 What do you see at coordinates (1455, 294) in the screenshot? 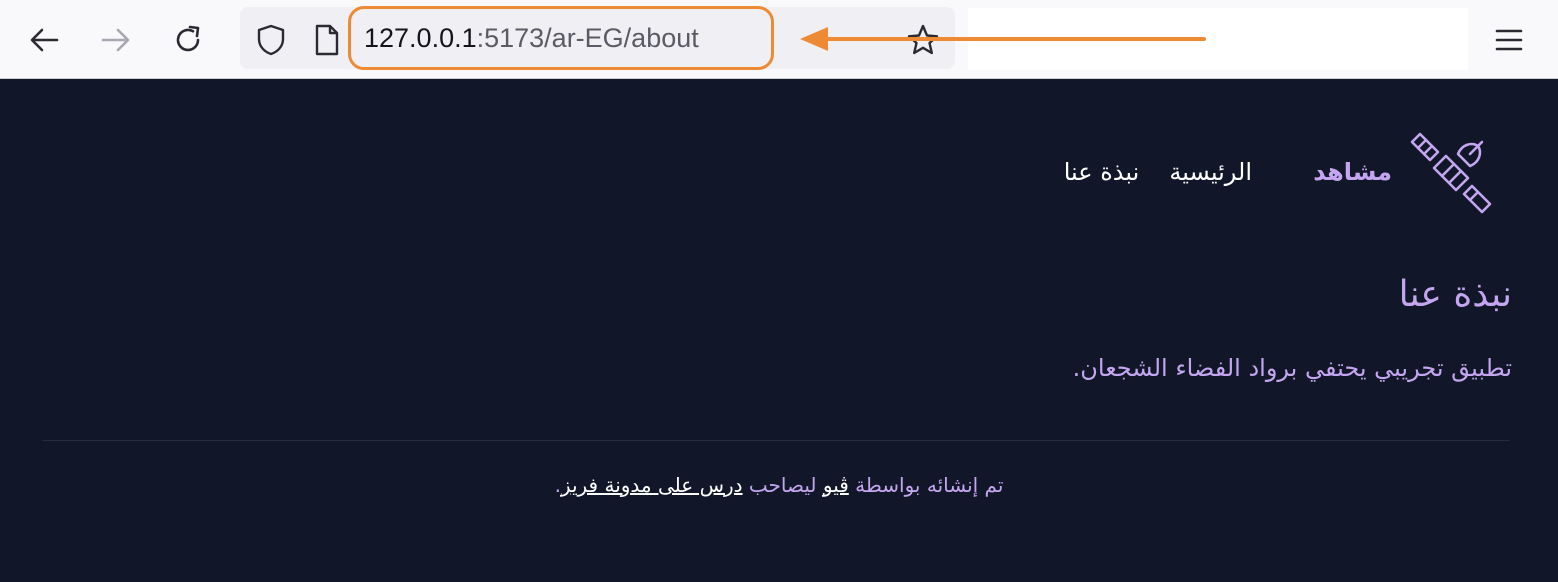
I see `page-title: نبذة عنا` at bounding box center [1455, 294].